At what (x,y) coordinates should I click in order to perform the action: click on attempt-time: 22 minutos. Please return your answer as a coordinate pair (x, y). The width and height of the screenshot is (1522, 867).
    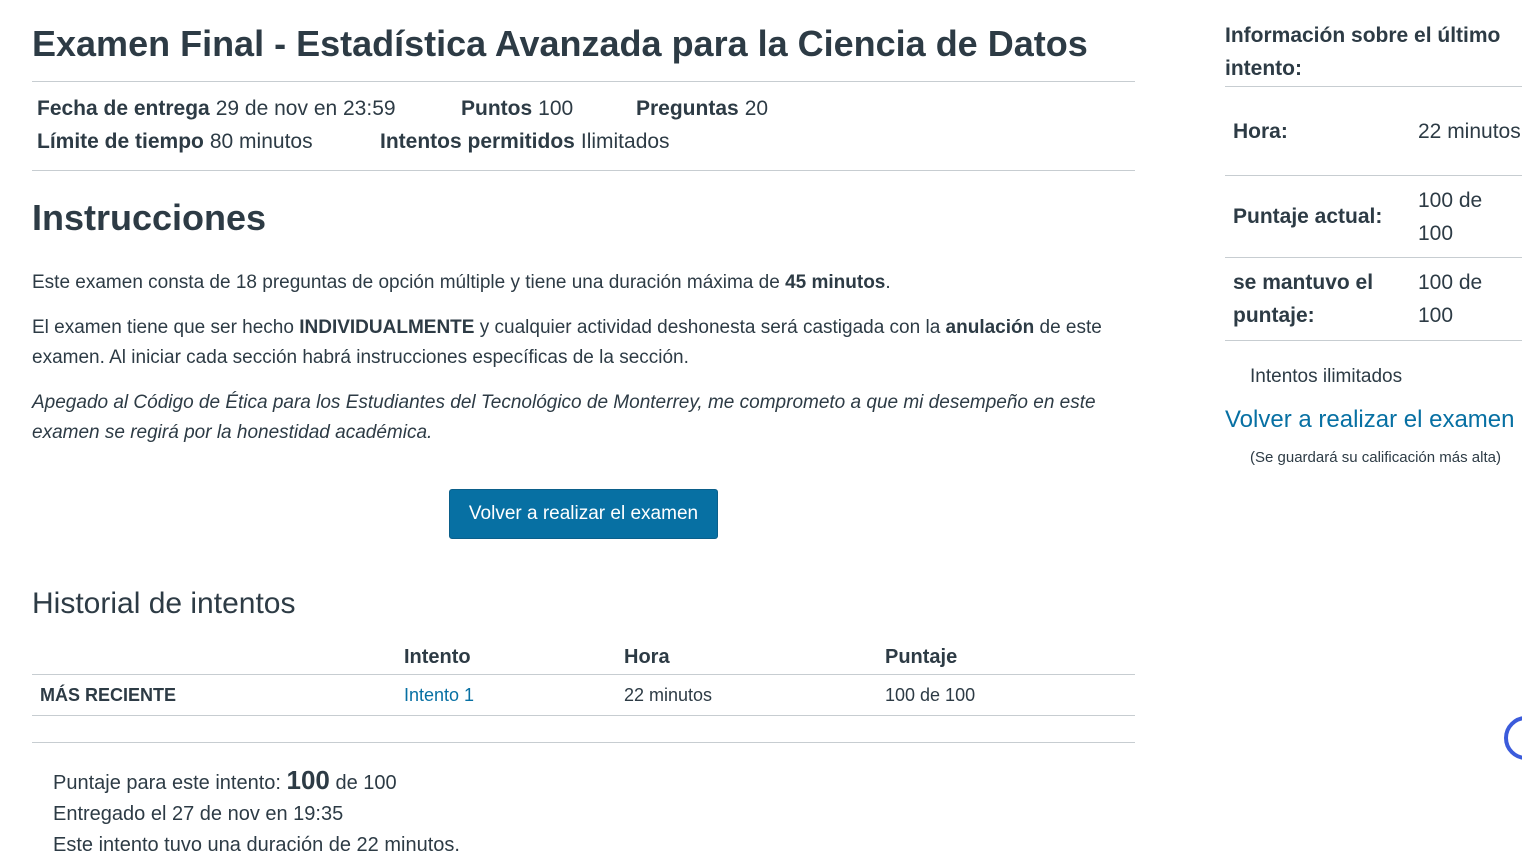
    Looking at the image, I should click on (754, 695).